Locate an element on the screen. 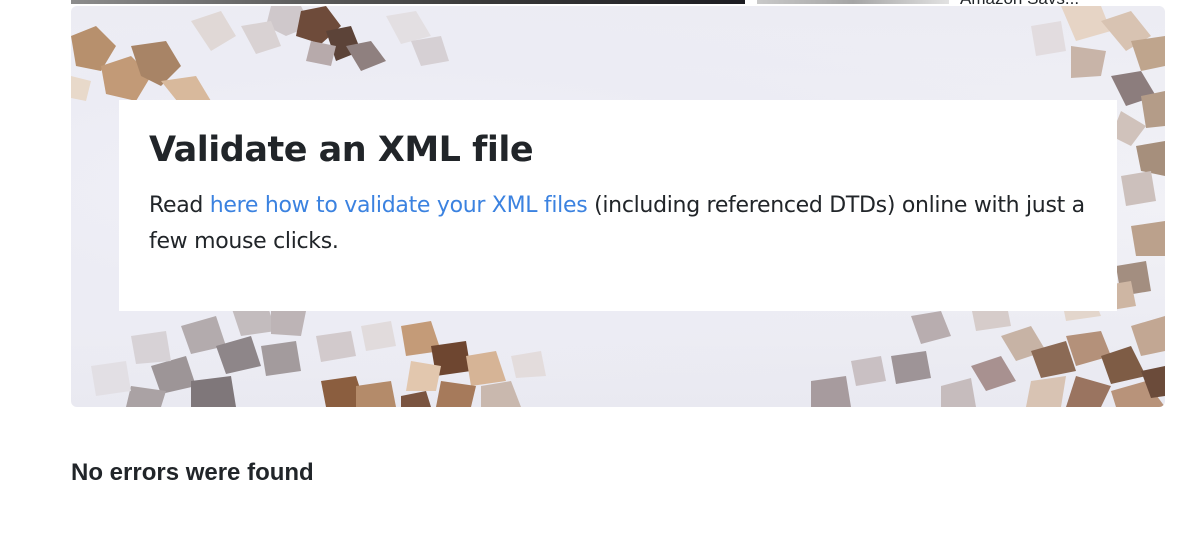  validate-xml-guide-link: here how to validate your XML files is located at coordinates (399, 205).